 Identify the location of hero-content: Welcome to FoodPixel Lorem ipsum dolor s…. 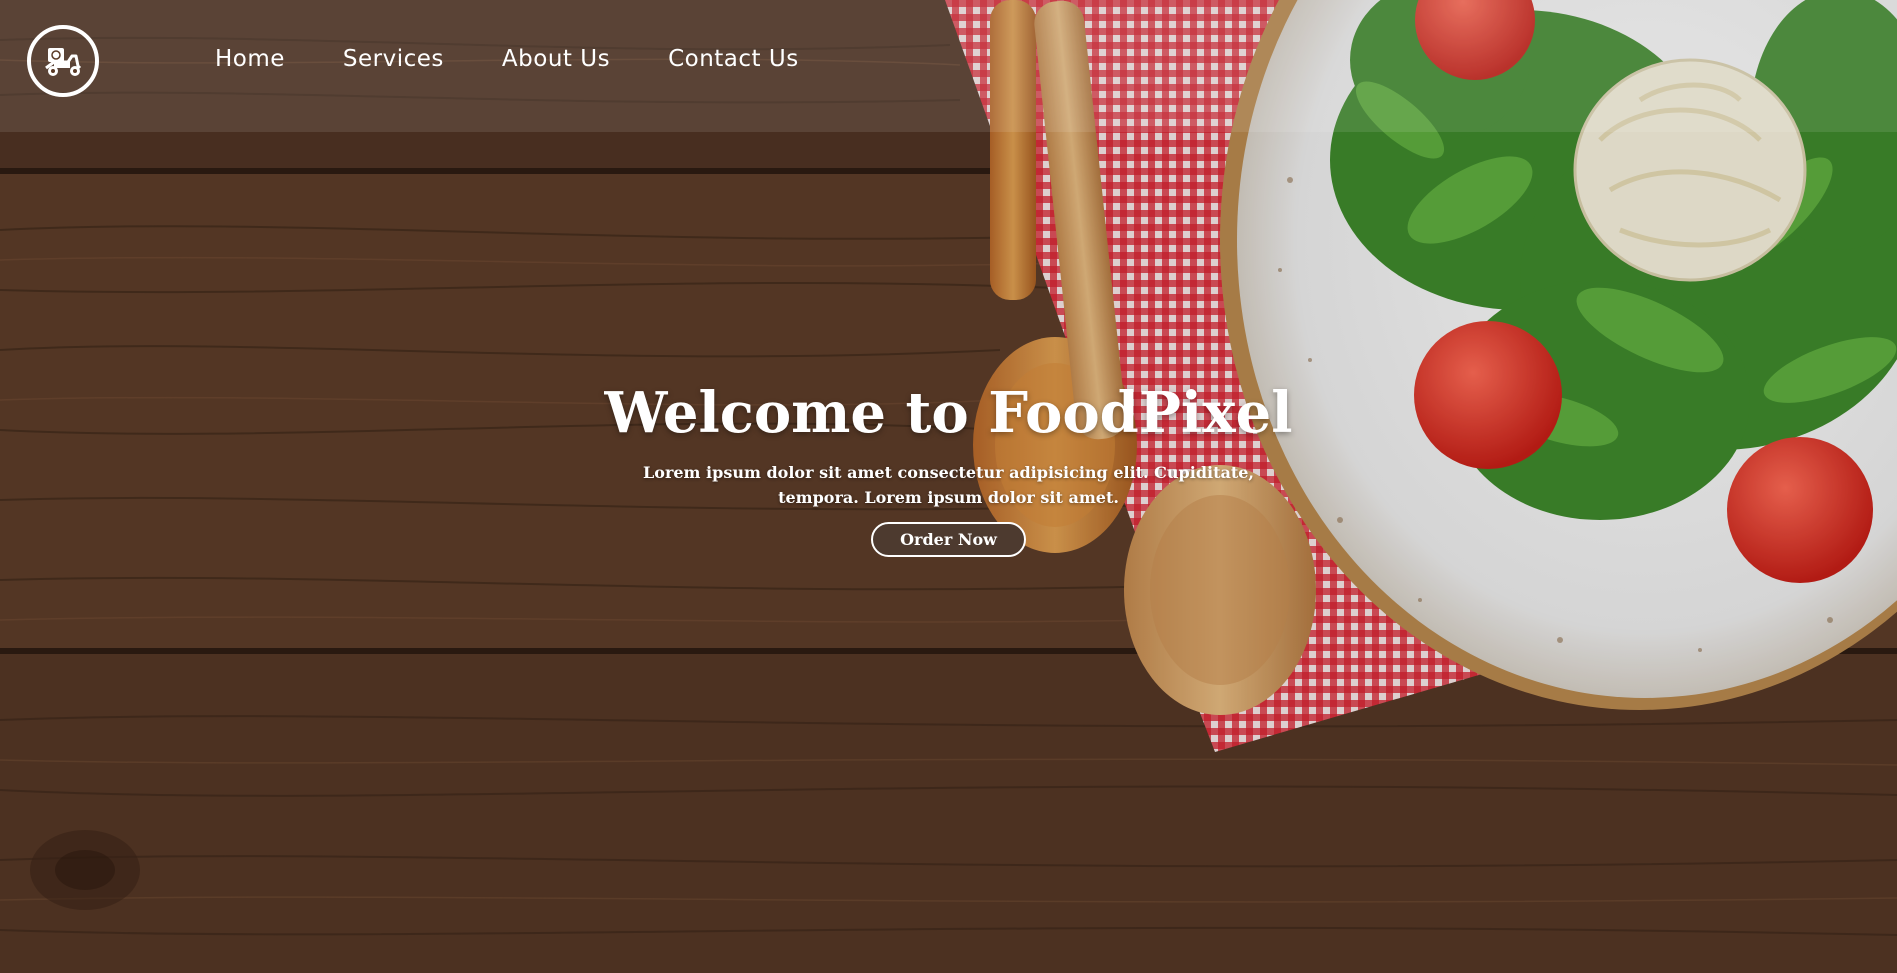
(948, 467).